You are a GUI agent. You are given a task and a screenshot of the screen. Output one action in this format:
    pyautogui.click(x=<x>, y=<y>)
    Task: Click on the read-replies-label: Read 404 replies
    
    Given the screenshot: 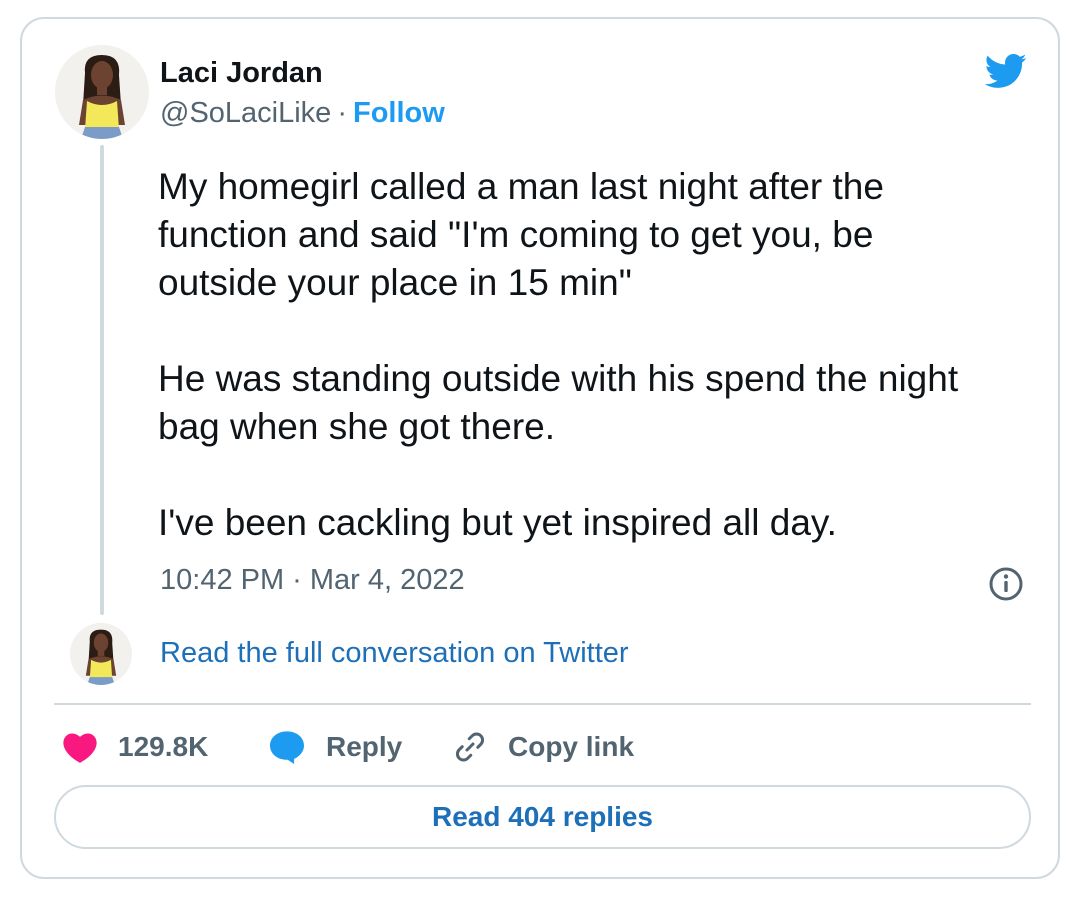 What is the action you would take?
    pyautogui.click(x=542, y=816)
    